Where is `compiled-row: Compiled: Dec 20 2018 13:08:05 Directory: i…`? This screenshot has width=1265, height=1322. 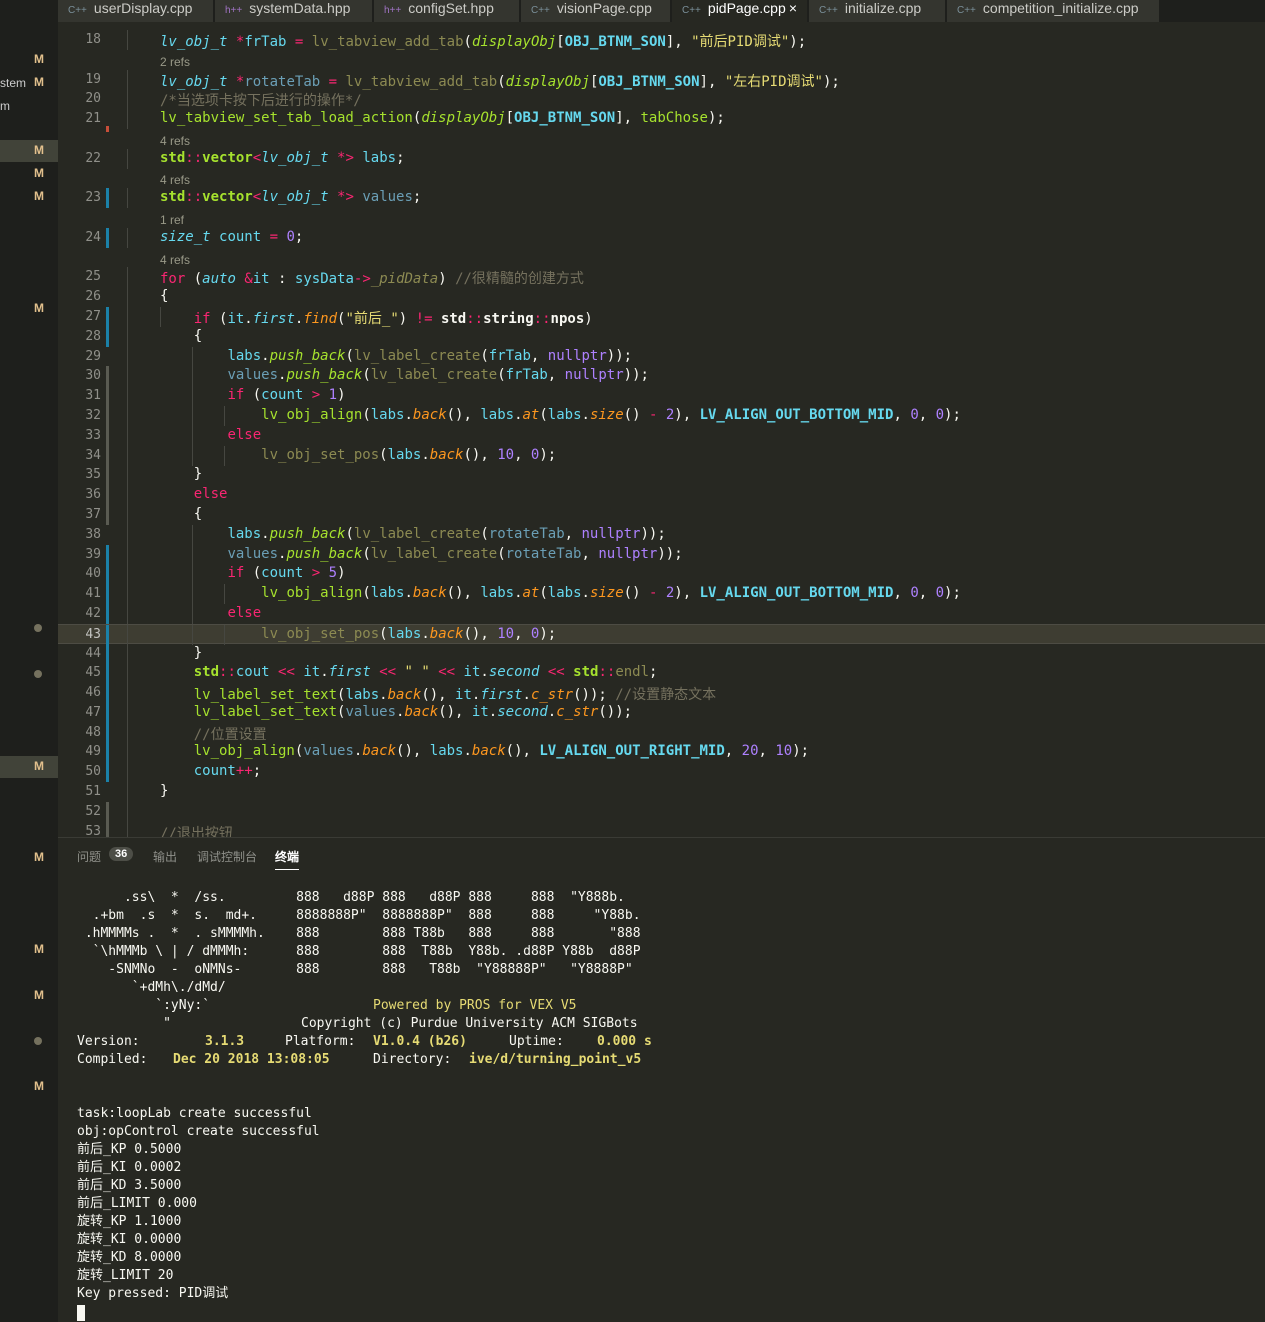
compiled-row: Compiled: Dec 20 2018 13:08:05 Directory: i… is located at coordinates (359, 1060).